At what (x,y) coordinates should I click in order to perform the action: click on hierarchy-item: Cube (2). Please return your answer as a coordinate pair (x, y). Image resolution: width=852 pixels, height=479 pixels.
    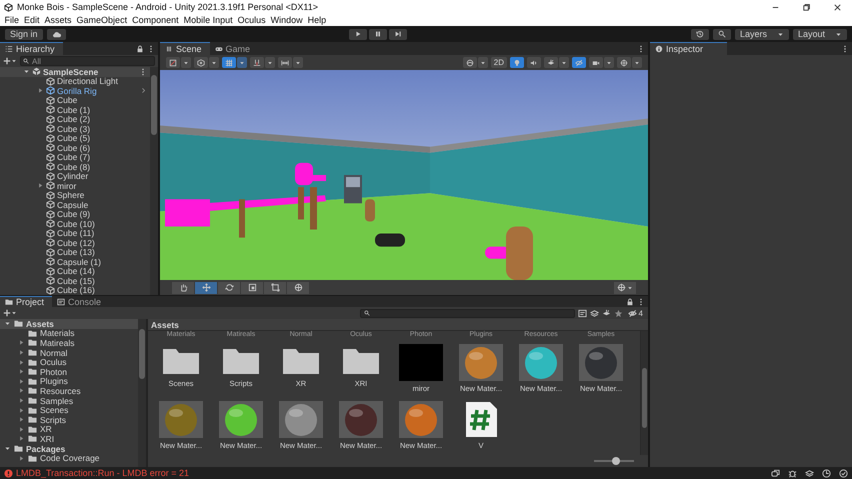
    Looking at the image, I should click on (102, 119).